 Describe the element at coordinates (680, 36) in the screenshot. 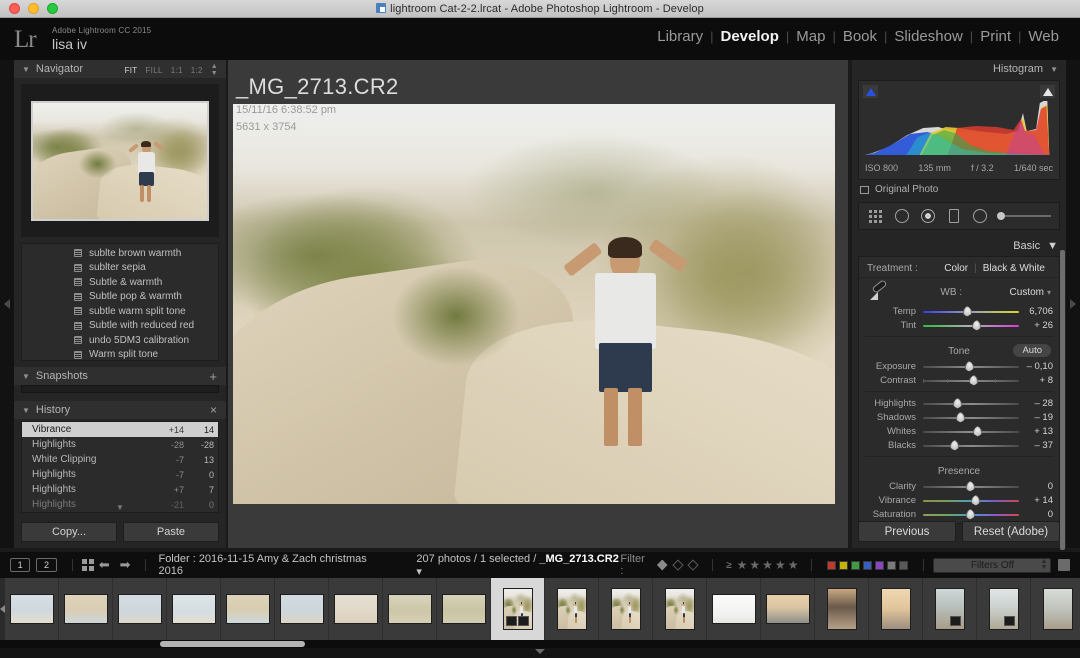

I see `module-library: Library` at that location.